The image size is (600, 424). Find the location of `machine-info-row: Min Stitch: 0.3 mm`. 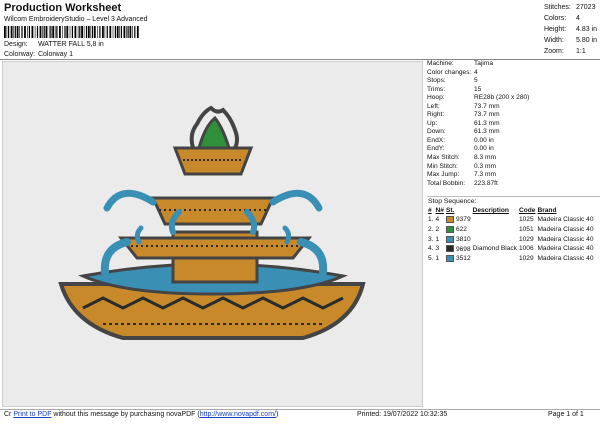

machine-info-row: Min Stitch: 0.3 mm is located at coordinates (461, 166).